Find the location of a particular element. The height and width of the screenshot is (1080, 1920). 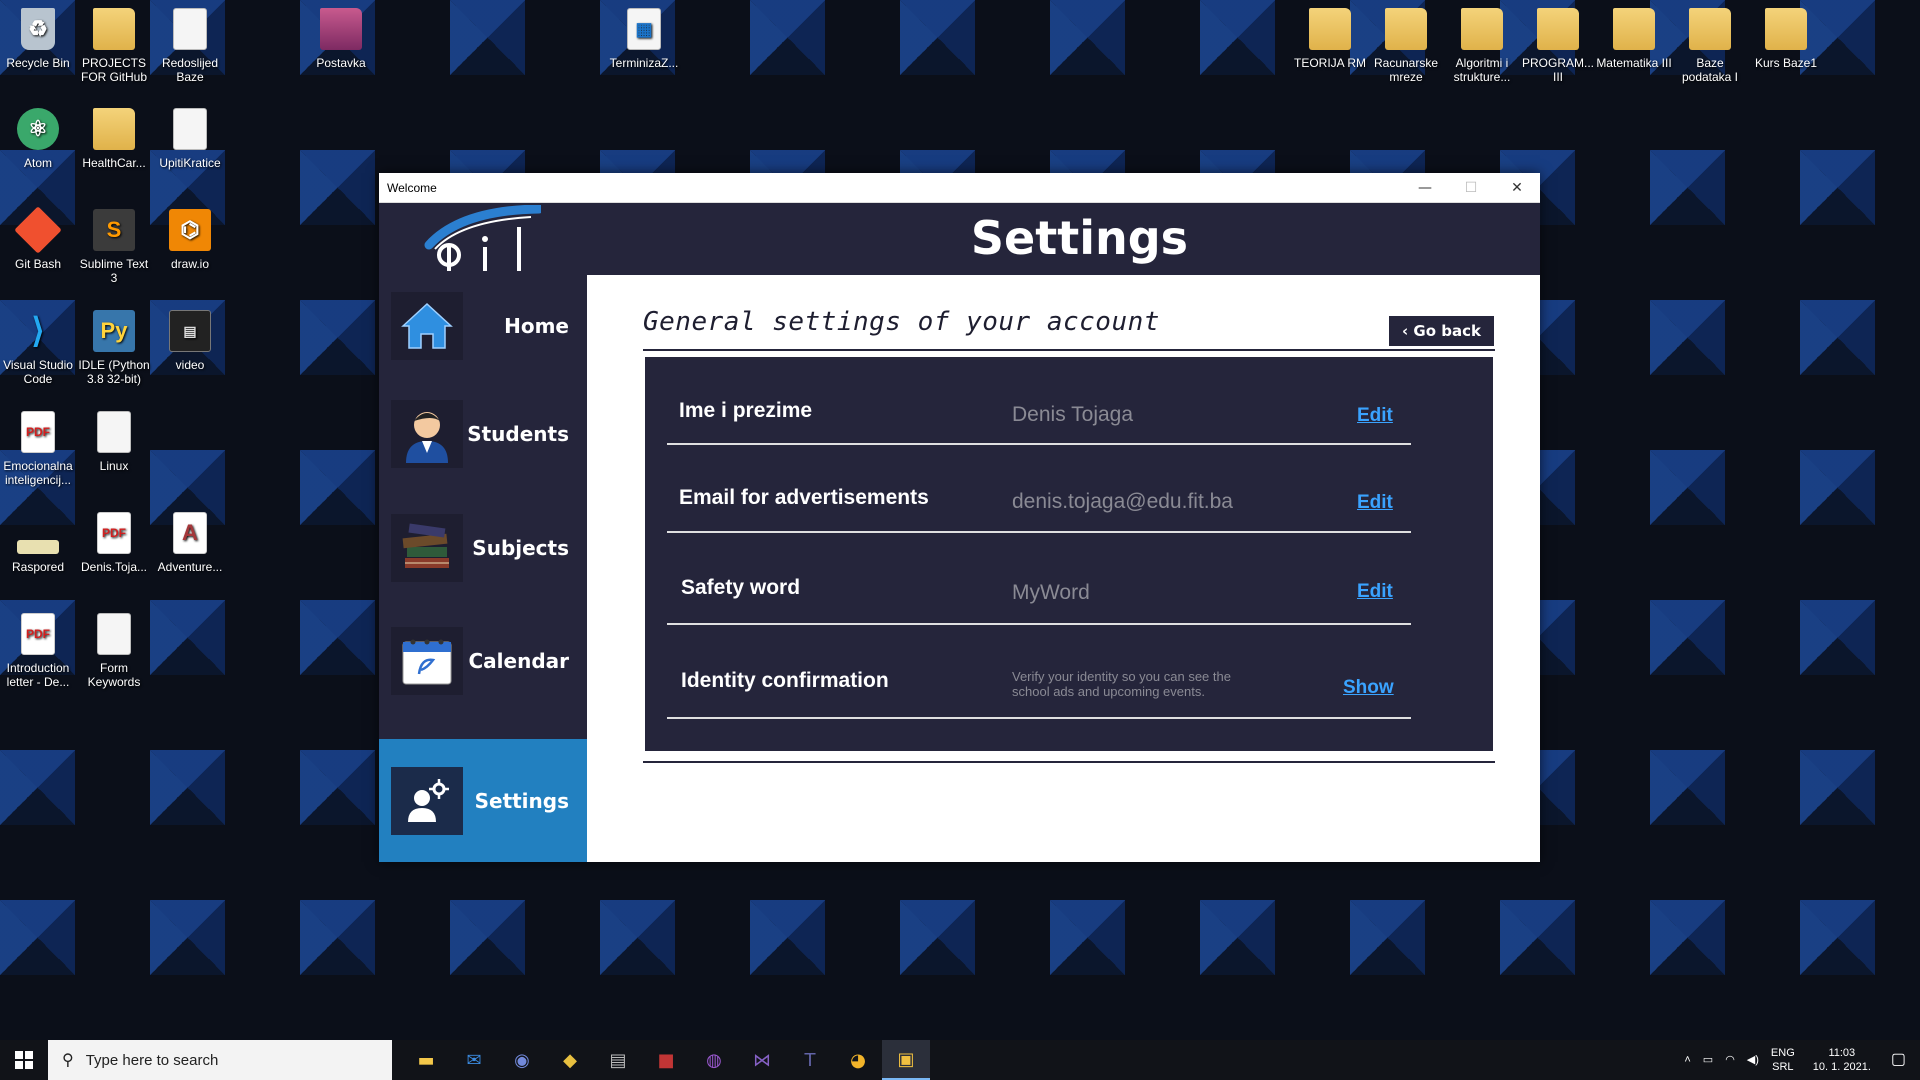

desktop-icon-kurs: Kurs Baze1 is located at coordinates (1786, 39).